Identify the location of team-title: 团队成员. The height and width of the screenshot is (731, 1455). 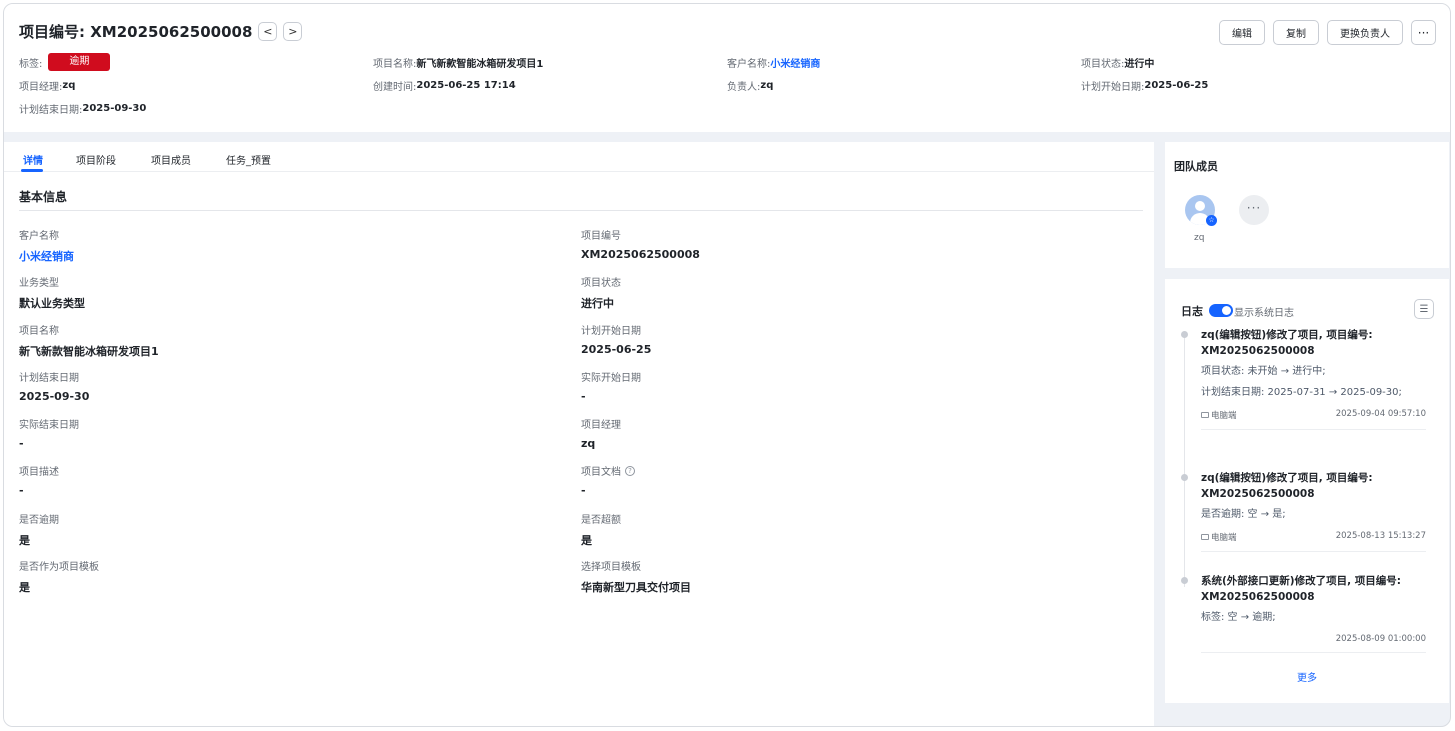
(1196, 166).